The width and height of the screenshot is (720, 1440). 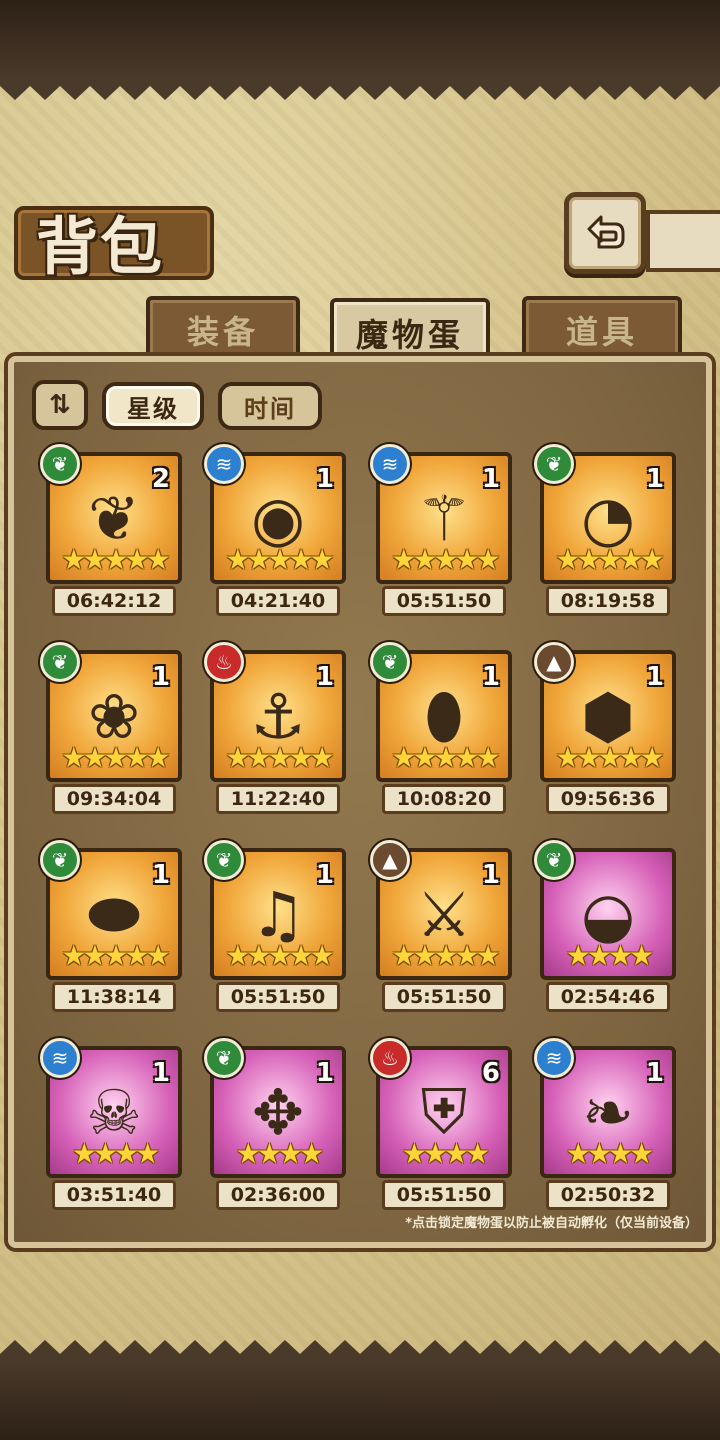 What do you see at coordinates (551, 1223) in the screenshot?
I see `lock-hint-text: *点击锁定魔物蛋以防止被自动孵化（仅当前设备）` at bounding box center [551, 1223].